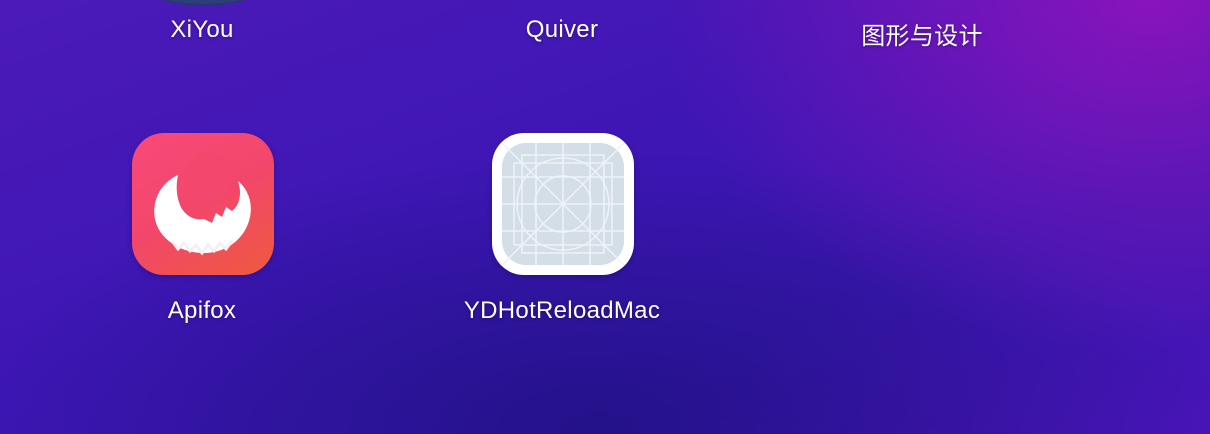 The height and width of the screenshot is (434, 1210). Describe the element at coordinates (204, 3) in the screenshot. I see `xiyou-app-icon` at that location.